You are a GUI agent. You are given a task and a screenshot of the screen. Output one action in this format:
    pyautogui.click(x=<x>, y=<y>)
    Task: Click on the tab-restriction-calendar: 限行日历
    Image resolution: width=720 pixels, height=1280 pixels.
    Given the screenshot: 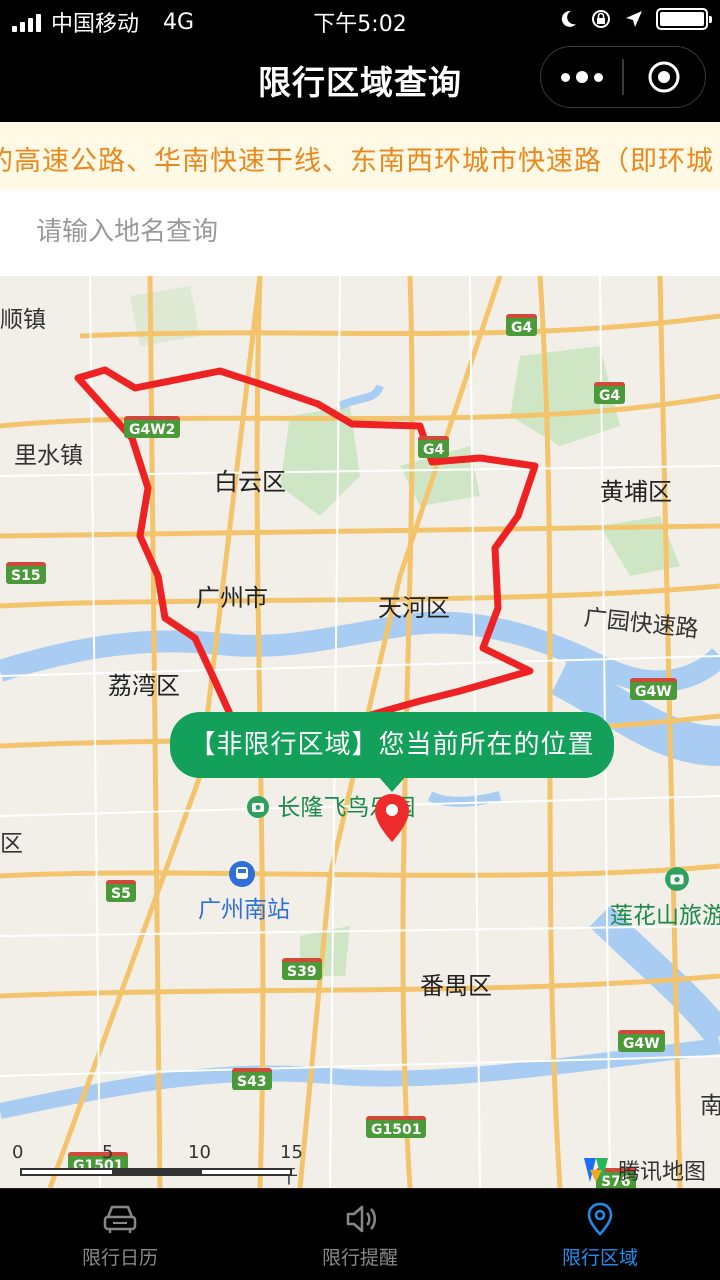 What is the action you would take?
    pyautogui.click(x=120, y=1234)
    